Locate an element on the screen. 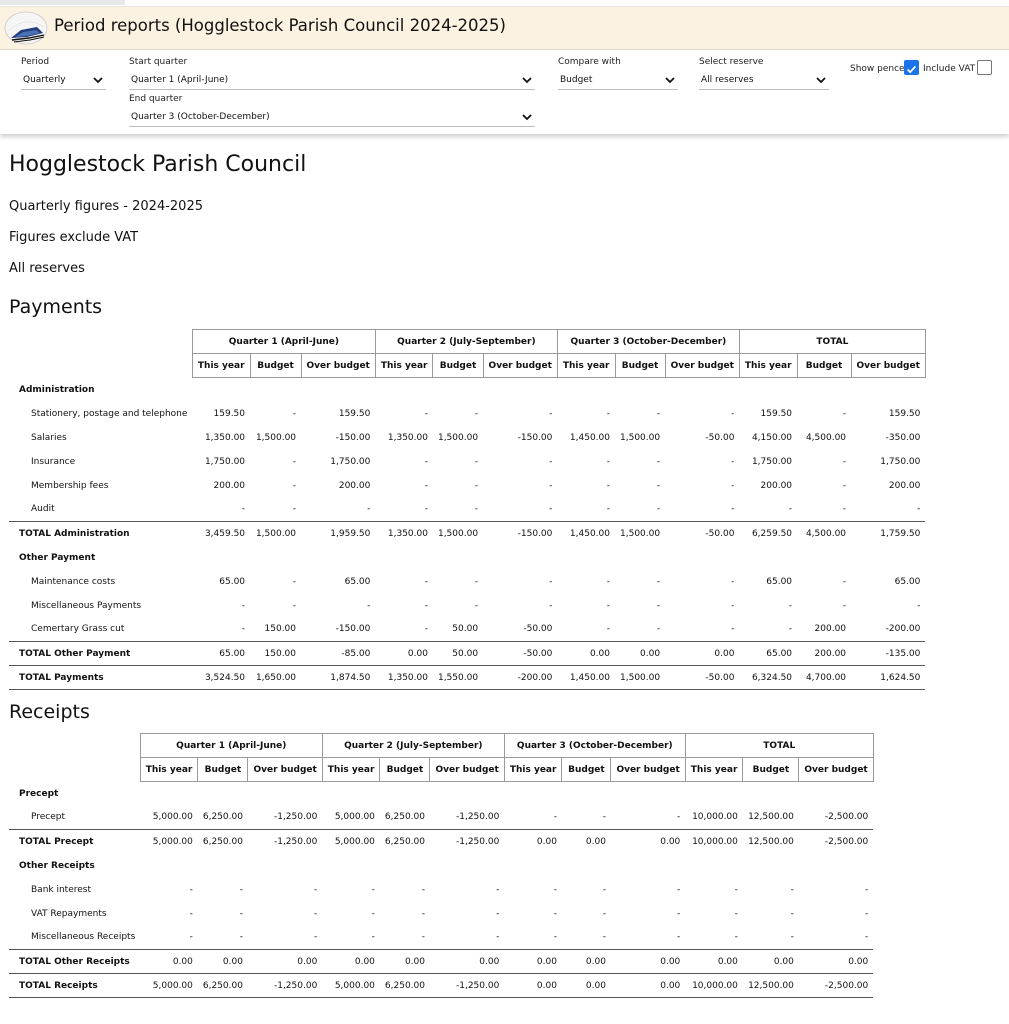  include-vat-label: Include VAT is located at coordinates (949, 69).